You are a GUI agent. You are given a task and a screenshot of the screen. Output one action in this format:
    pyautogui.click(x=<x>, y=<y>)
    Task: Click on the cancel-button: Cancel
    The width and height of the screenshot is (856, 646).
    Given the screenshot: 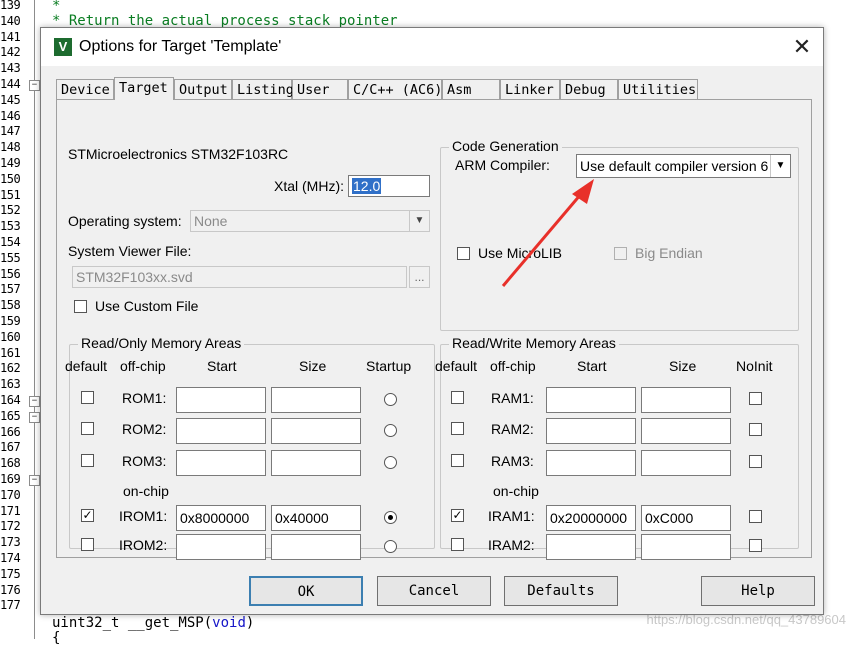 What is the action you would take?
    pyautogui.click(x=434, y=591)
    